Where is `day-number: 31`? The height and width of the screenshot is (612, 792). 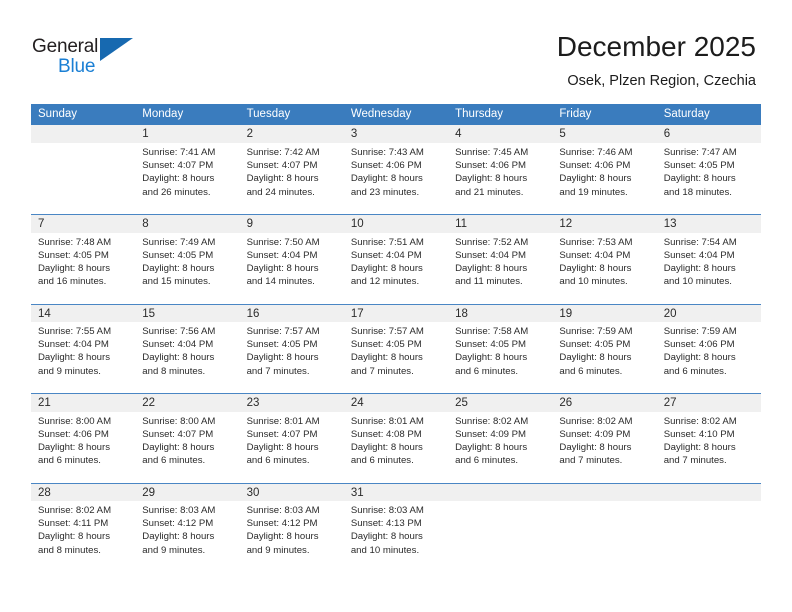
day-number: 31 is located at coordinates (396, 492).